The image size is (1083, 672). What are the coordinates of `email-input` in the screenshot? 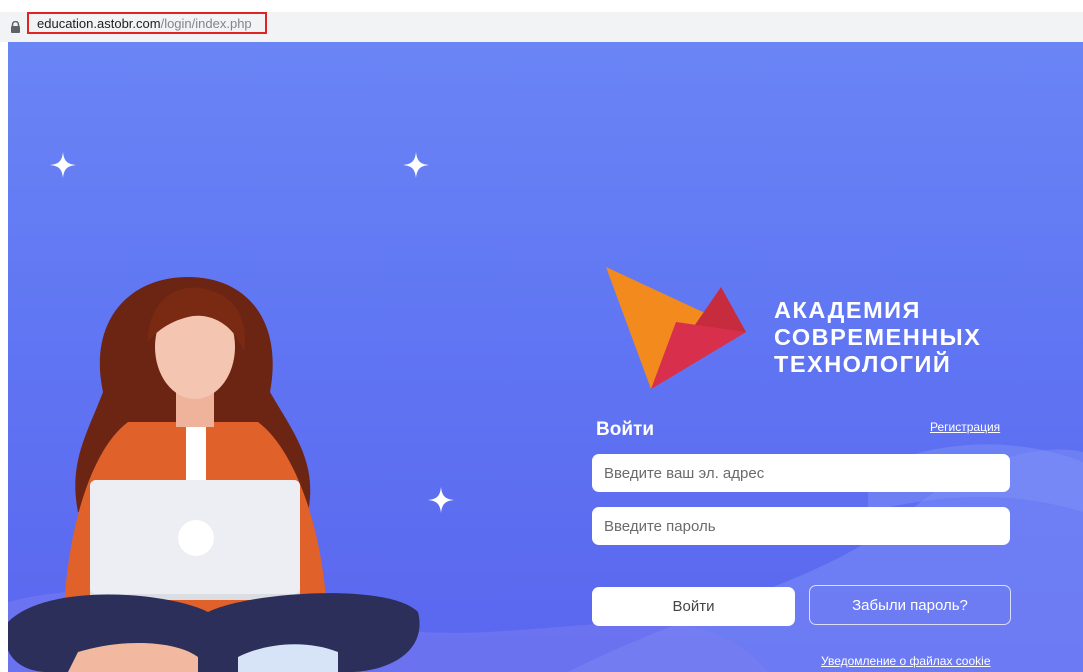 It's located at (801, 473).